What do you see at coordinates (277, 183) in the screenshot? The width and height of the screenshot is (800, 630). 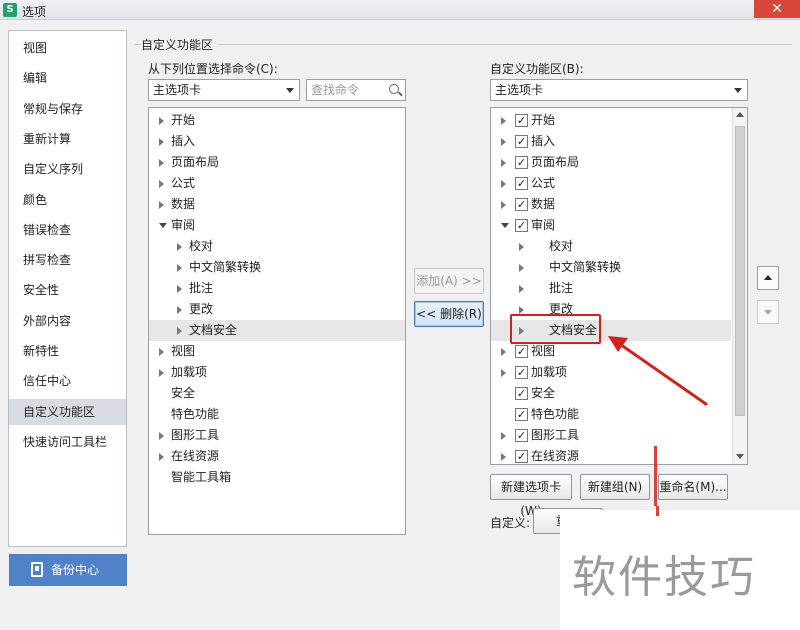 I see `tree-row: 公式` at bounding box center [277, 183].